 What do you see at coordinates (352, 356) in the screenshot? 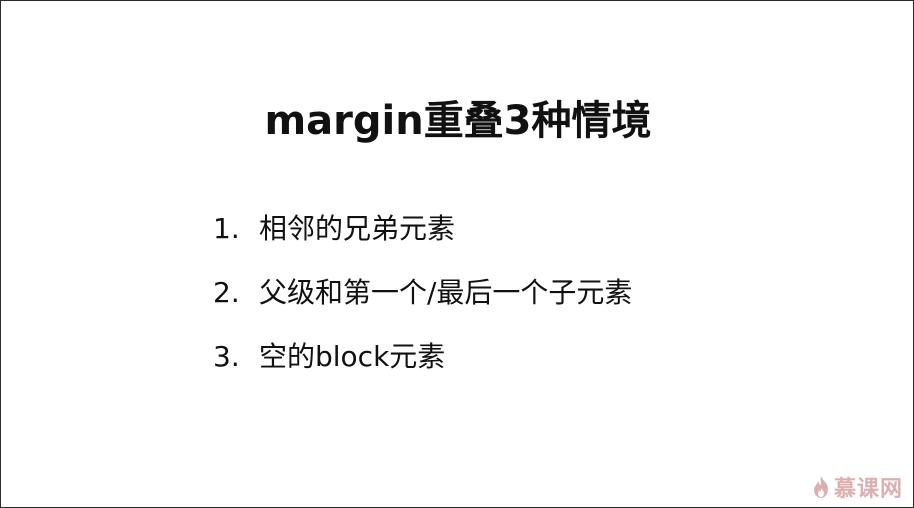
I see `list-item-text: 空的block元素` at bounding box center [352, 356].